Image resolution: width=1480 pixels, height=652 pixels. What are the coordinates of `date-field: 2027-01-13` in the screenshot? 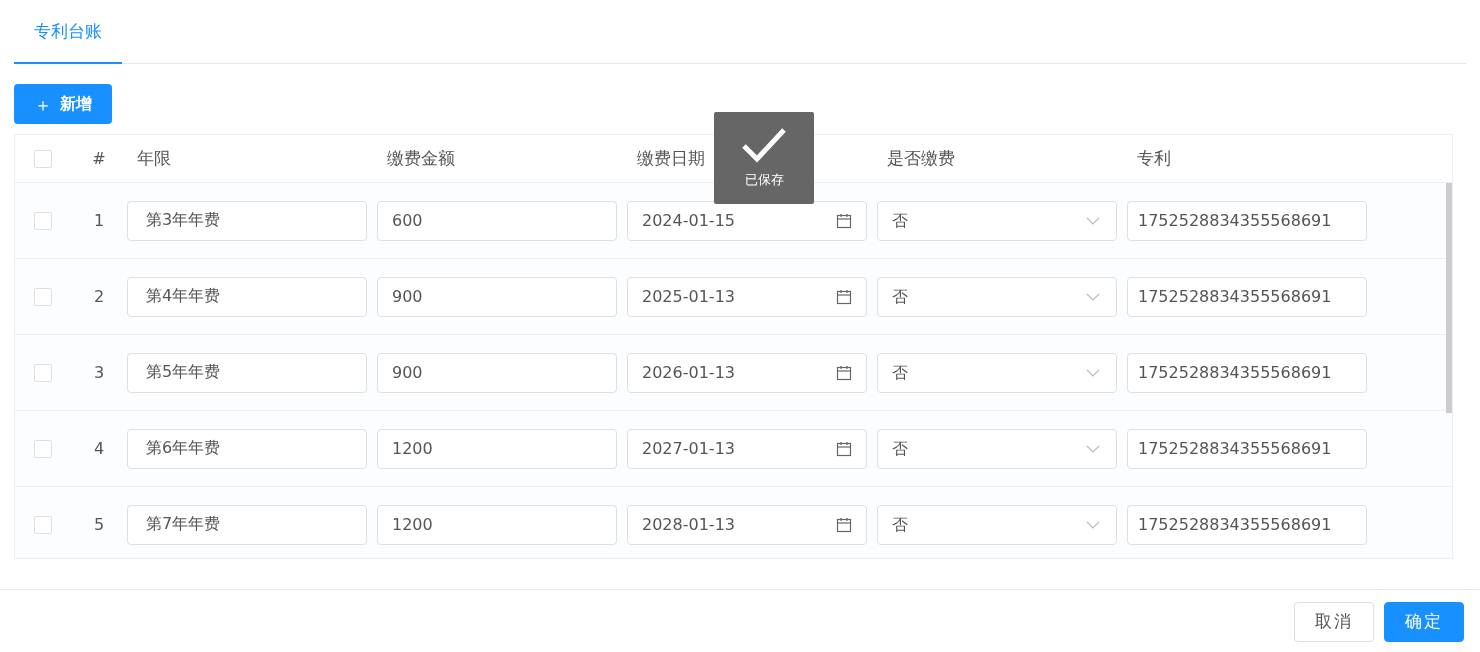 It's located at (747, 448).